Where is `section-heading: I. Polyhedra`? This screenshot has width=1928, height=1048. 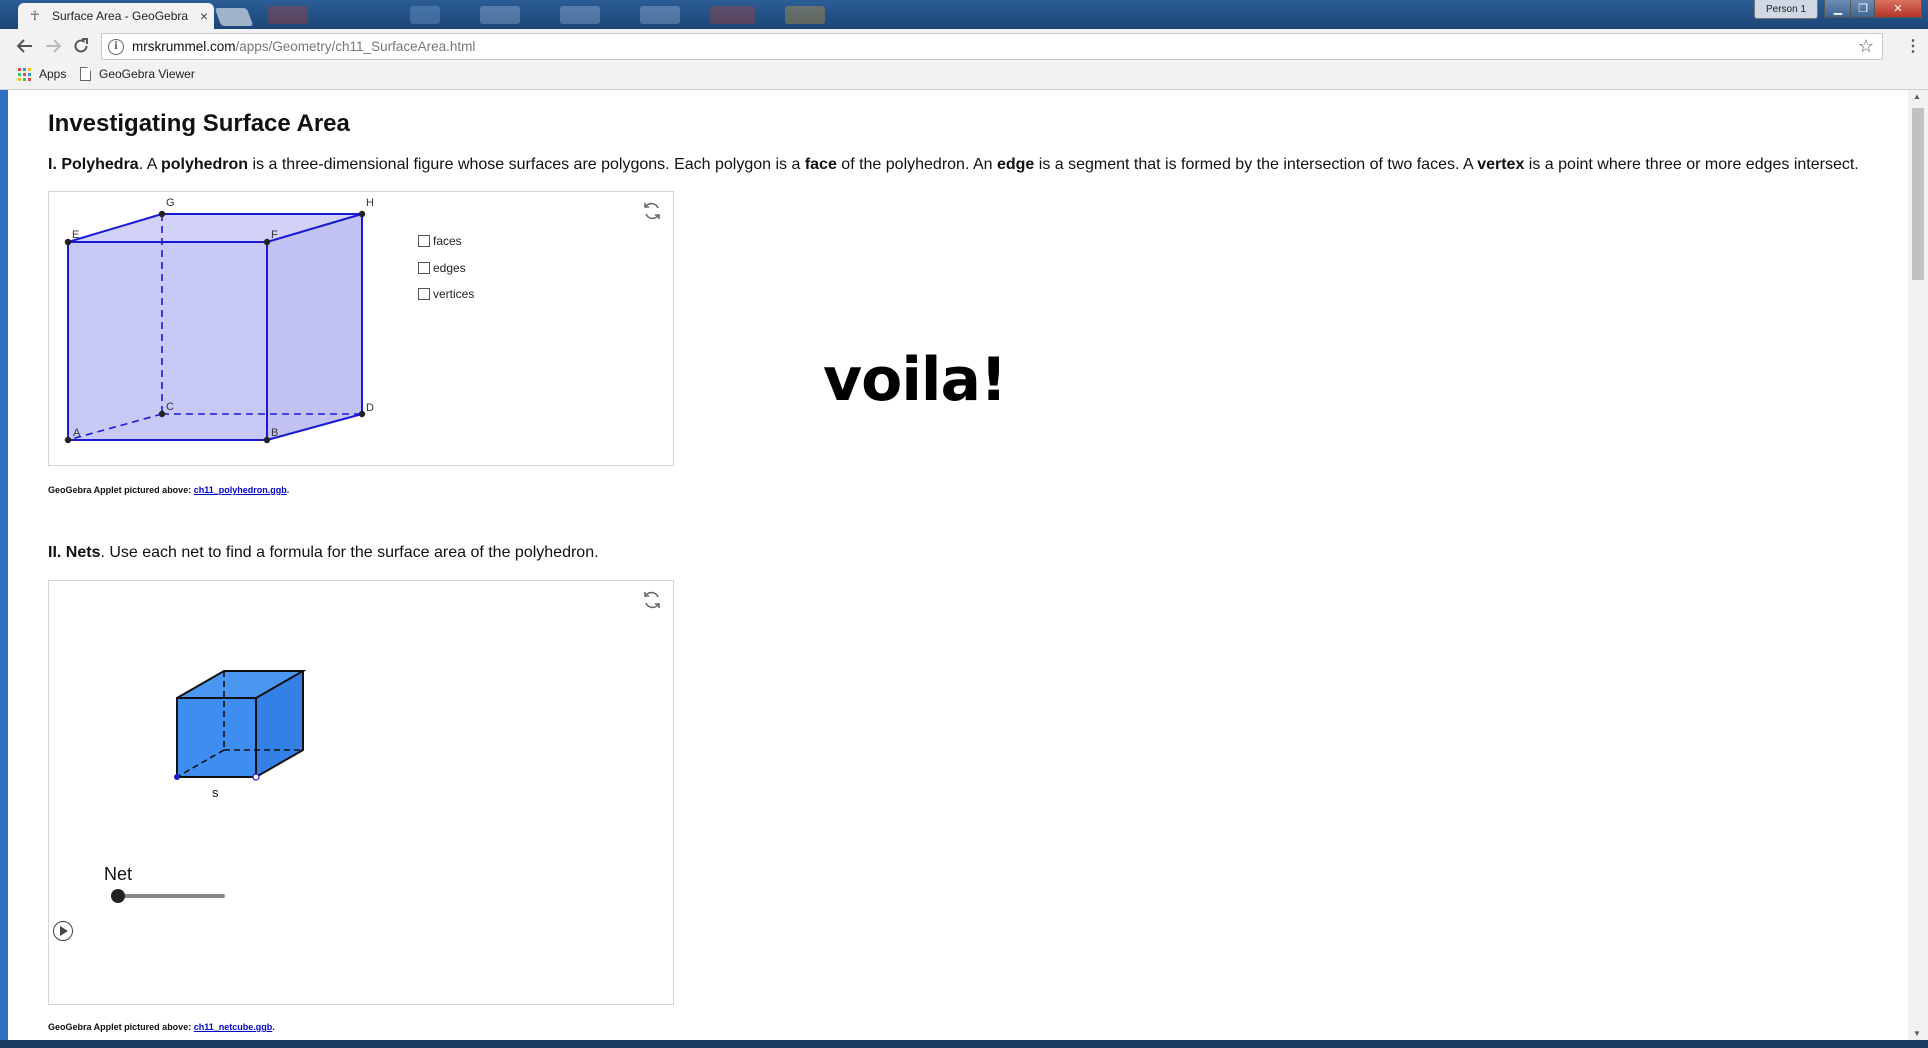 section-heading: I. Polyhedra is located at coordinates (93, 164).